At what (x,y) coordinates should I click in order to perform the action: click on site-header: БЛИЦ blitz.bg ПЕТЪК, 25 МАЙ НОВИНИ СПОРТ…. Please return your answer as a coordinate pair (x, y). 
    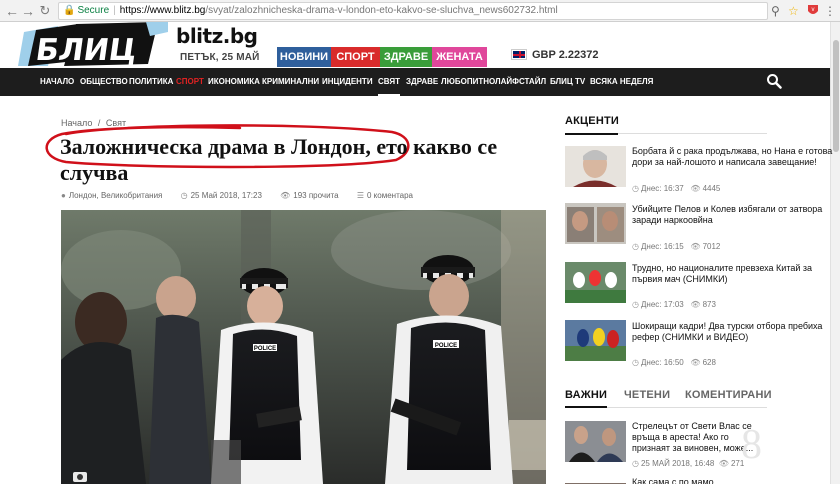
    Looking at the image, I should click on (415, 45).